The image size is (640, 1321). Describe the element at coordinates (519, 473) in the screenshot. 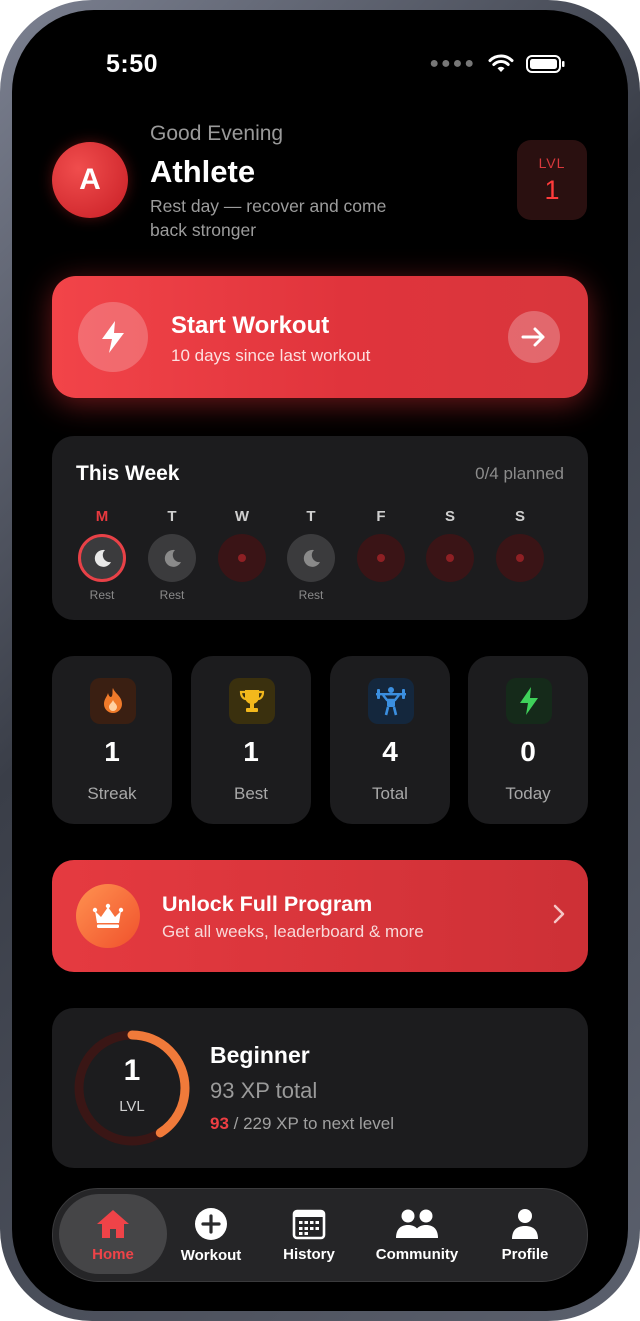

I see `week-planned-count: 0/4 planned` at that location.